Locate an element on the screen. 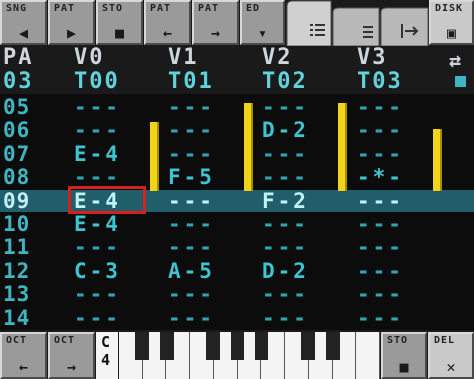 This screenshot has width=474, height=379. voice-3-label: V3 is located at coordinates (372, 58).